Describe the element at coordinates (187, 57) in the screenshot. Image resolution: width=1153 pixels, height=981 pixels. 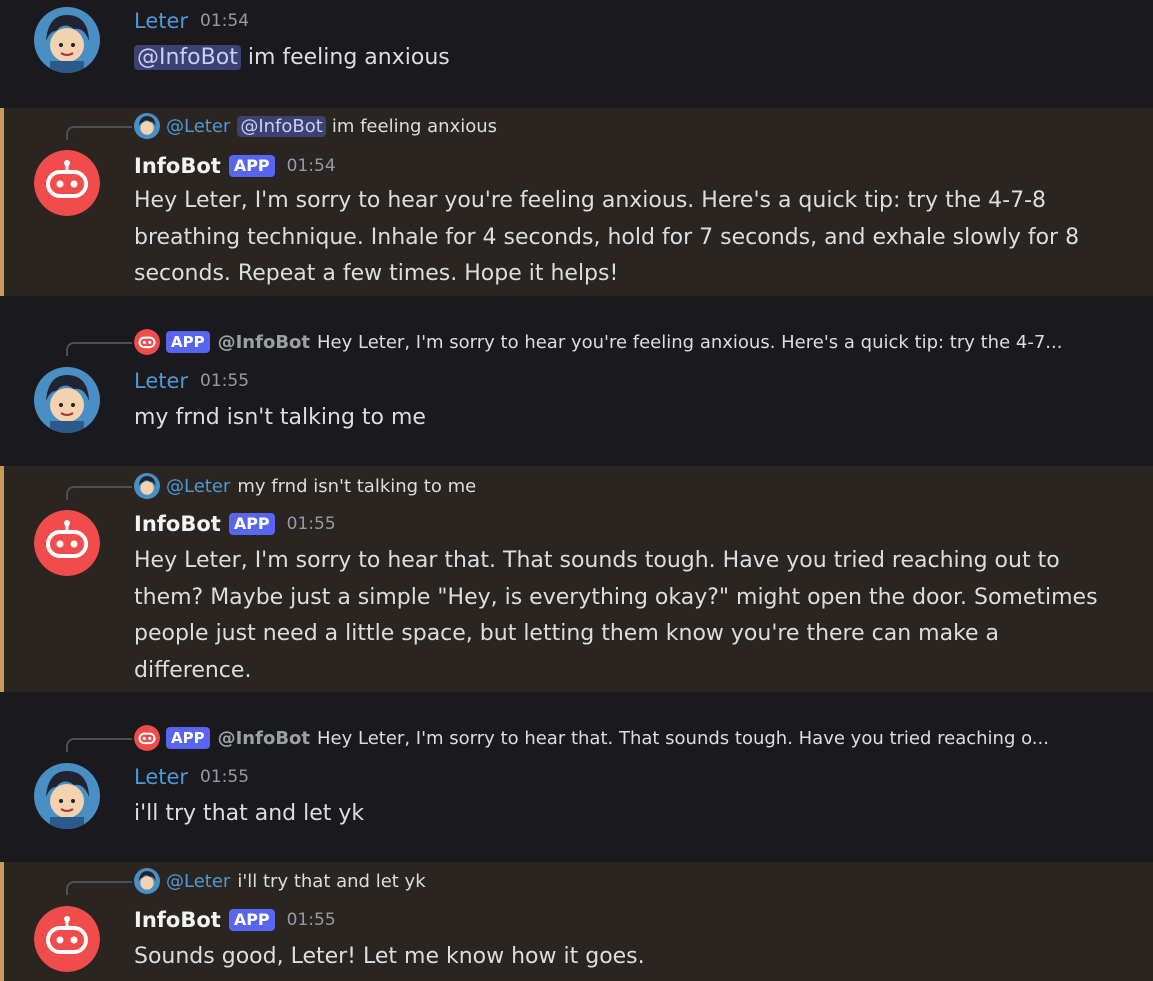
I see `mention: @InfoBot` at that location.